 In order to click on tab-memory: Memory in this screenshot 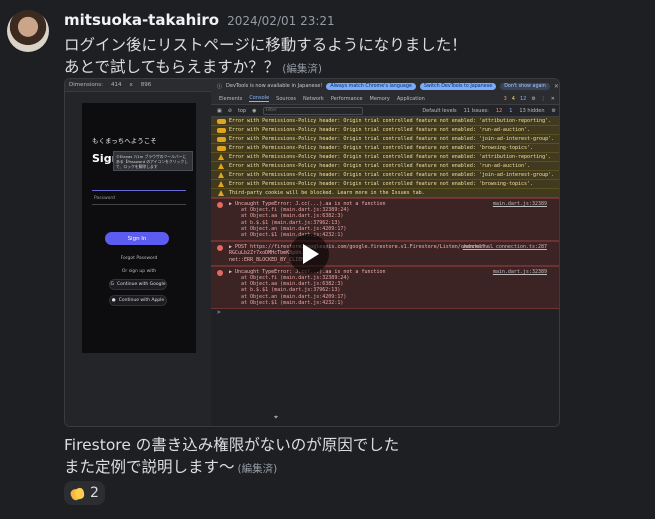, I will do `click(380, 99)`.